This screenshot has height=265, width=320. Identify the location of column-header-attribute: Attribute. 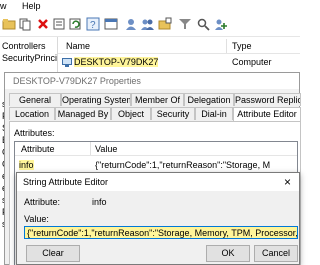
(38, 149).